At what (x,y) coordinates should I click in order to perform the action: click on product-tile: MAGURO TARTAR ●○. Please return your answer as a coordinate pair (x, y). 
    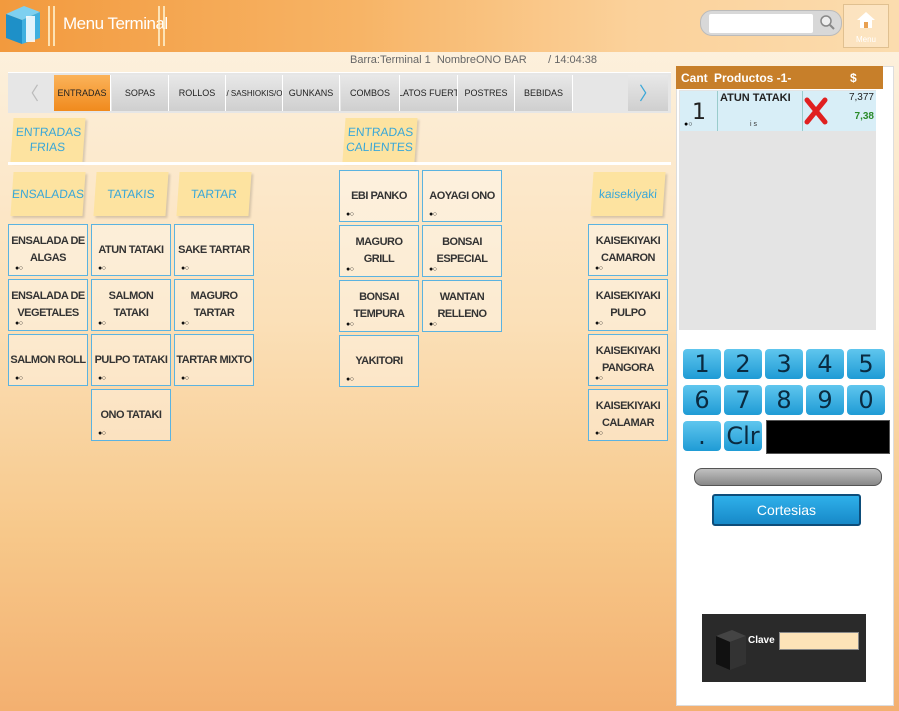
    Looking at the image, I should click on (214, 305).